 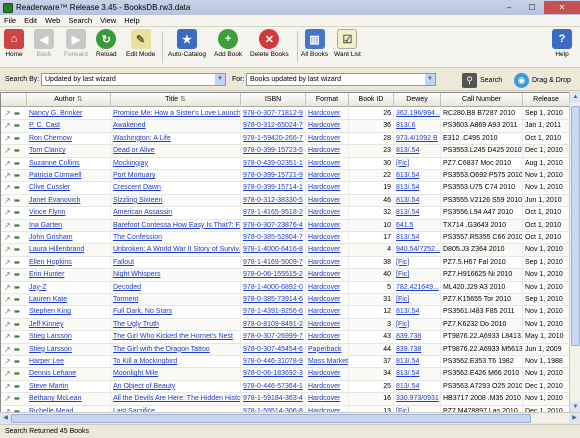 I want to click on forward-button: ▶ Forward, so click(x=76, y=47).